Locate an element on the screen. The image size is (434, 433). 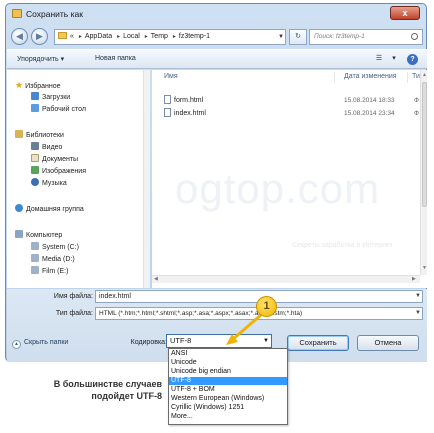
file-date: 15.08.2014 18:33 is located at coordinates (369, 100).